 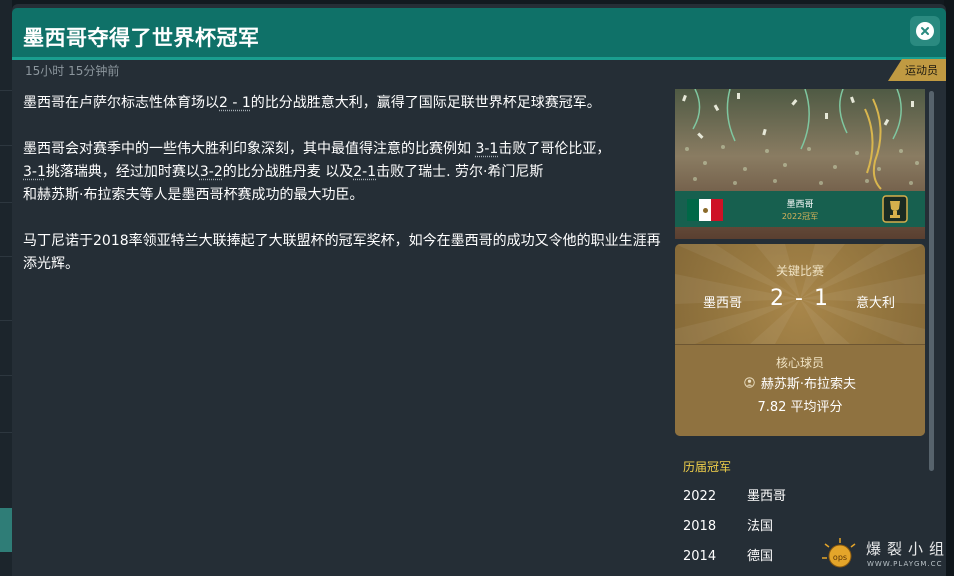 I want to click on mexico-flag-icon, so click(x=705, y=210).